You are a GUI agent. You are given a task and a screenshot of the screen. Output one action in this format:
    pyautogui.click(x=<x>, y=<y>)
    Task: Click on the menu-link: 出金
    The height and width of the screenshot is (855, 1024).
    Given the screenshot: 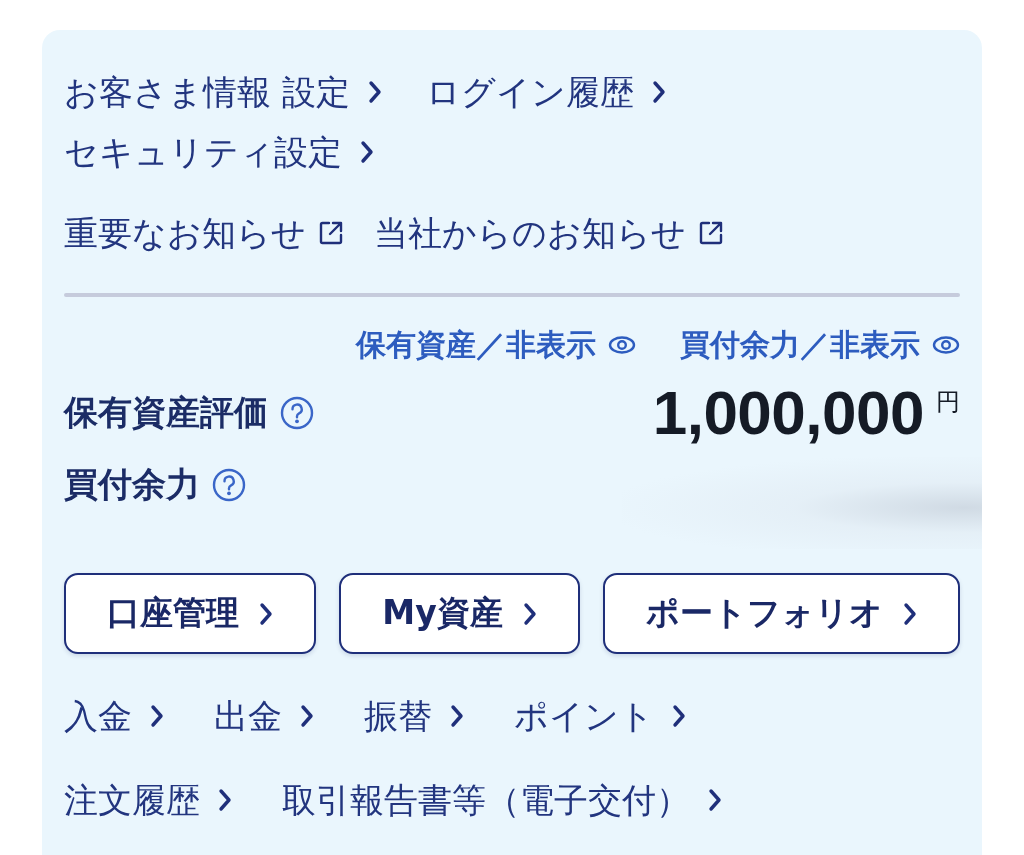 What is the action you would take?
    pyautogui.click(x=264, y=716)
    